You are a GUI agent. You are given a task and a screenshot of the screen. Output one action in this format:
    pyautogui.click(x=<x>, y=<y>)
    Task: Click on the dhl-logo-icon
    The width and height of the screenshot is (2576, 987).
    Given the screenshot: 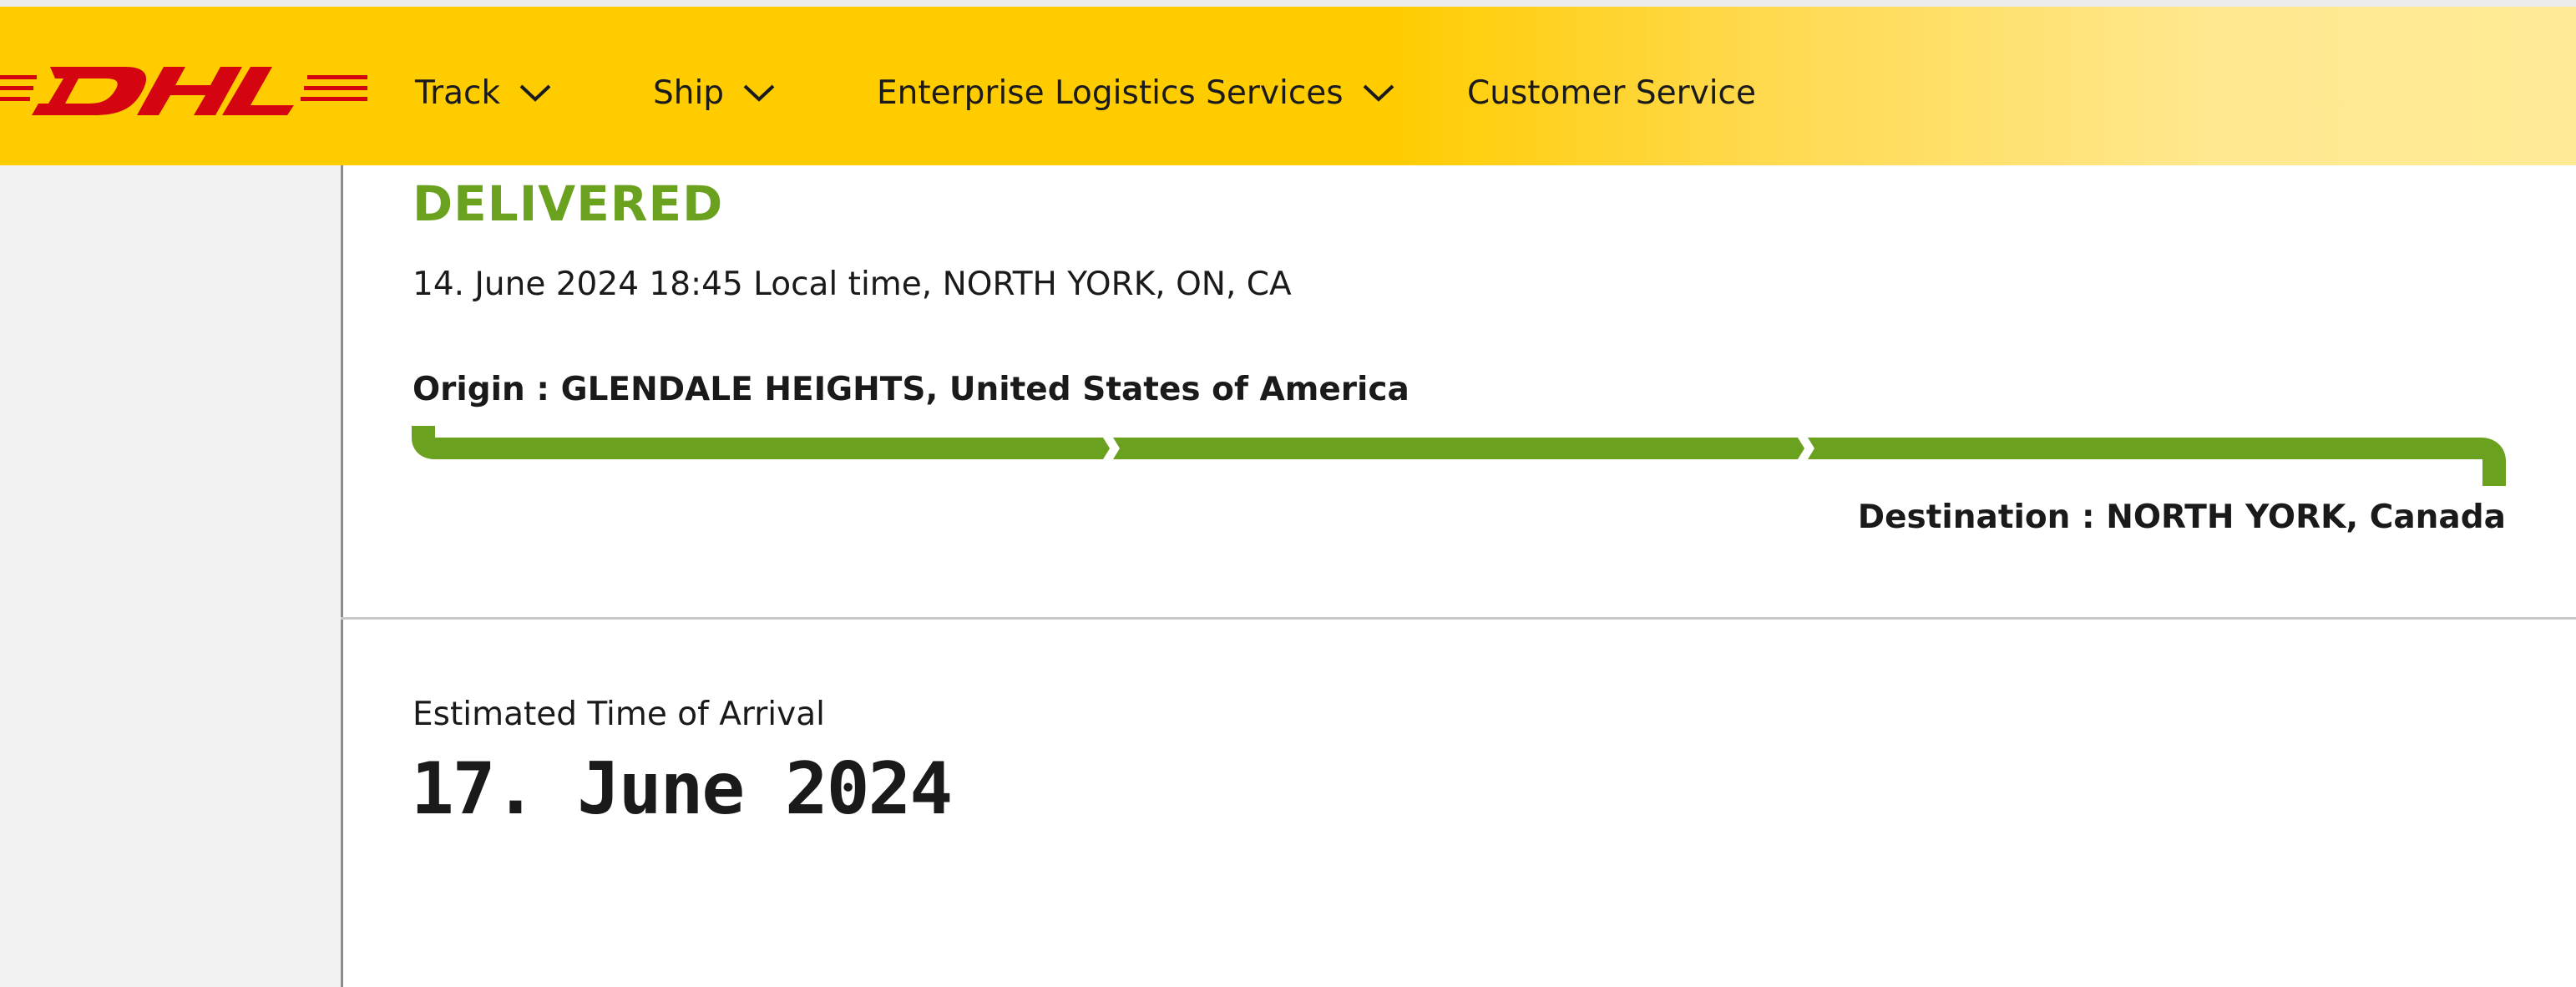 What is the action you would take?
    pyautogui.click(x=183, y=91)
    